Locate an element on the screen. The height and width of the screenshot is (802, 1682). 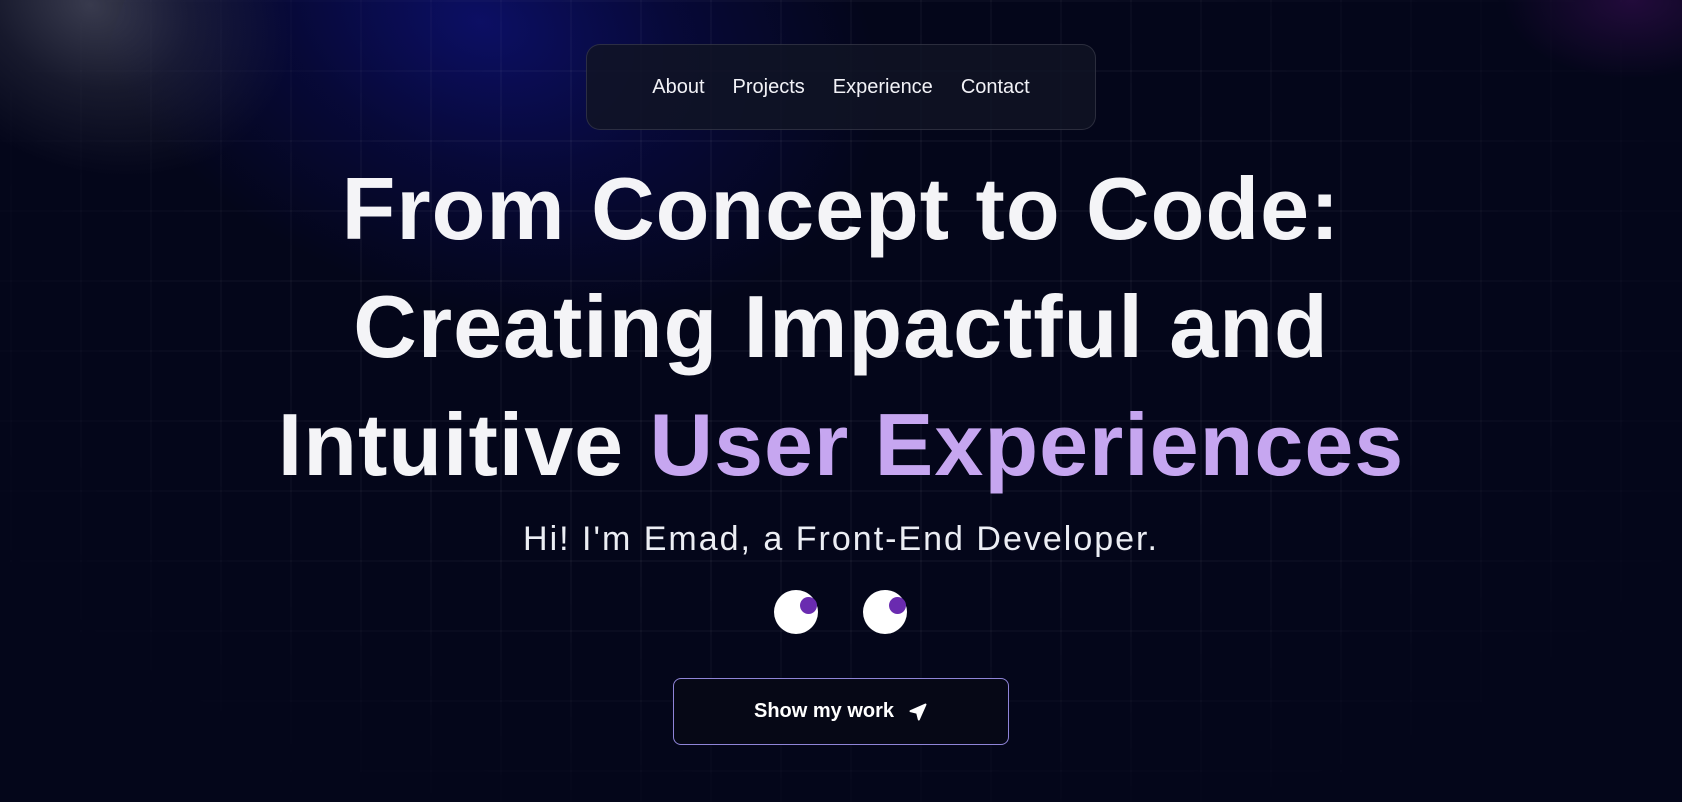
left-pupil is located at coordinates (808, 605).